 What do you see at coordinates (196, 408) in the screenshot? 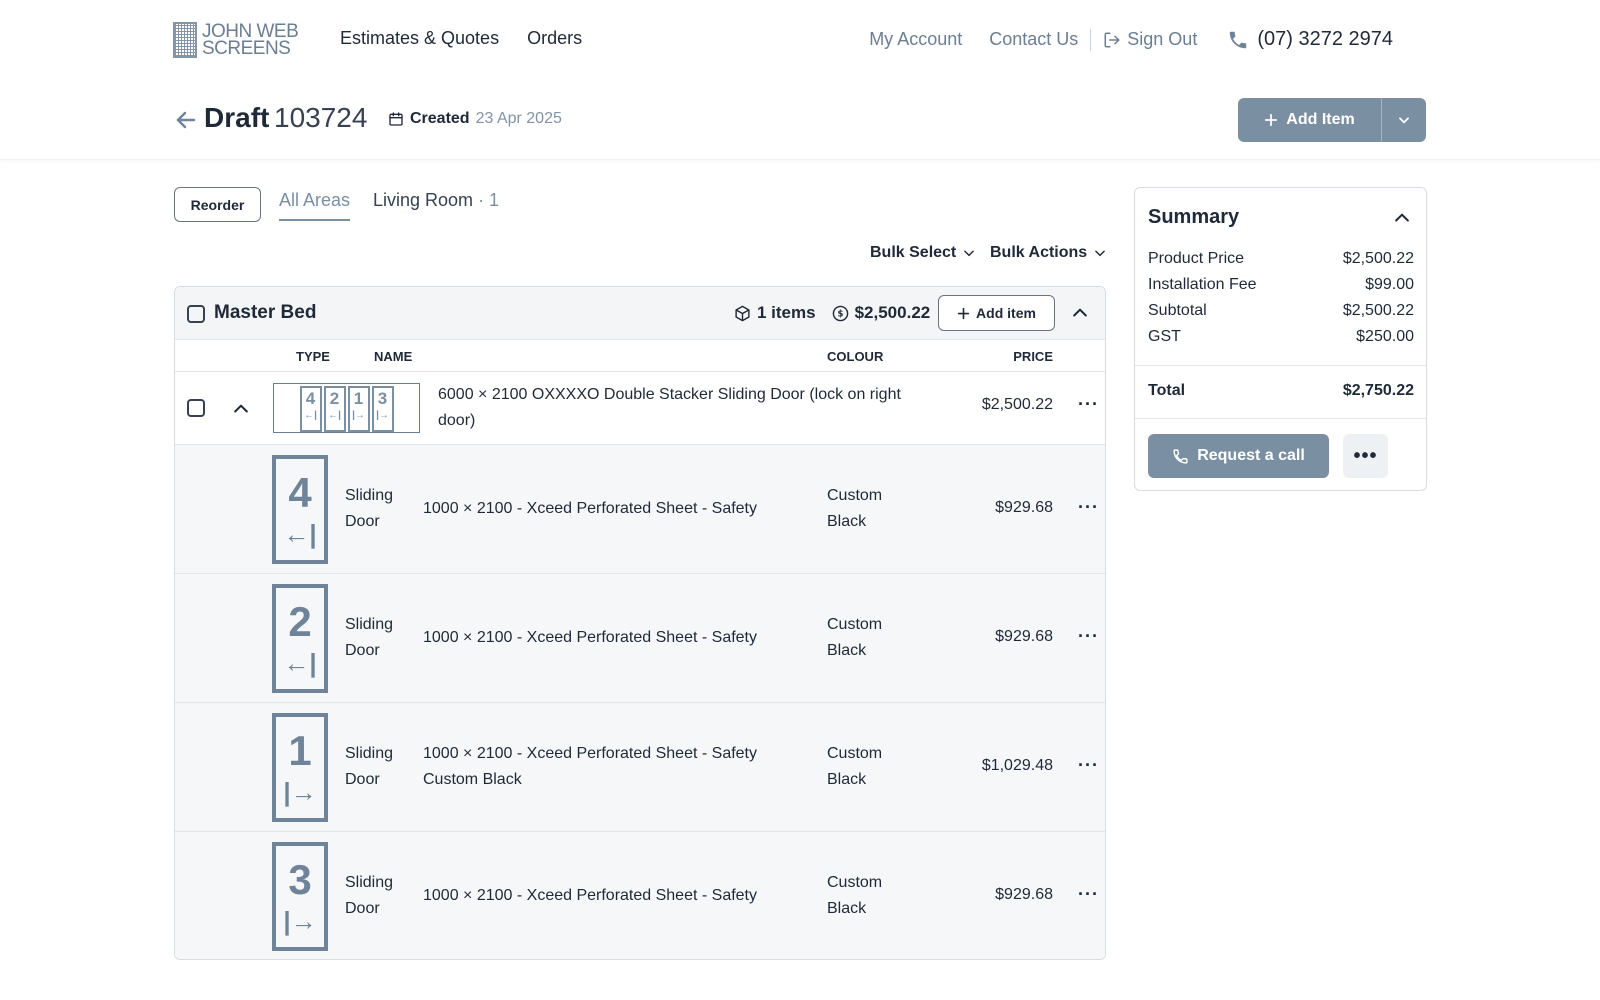
I see `row-checkbox` at bounding box center [196, 408].